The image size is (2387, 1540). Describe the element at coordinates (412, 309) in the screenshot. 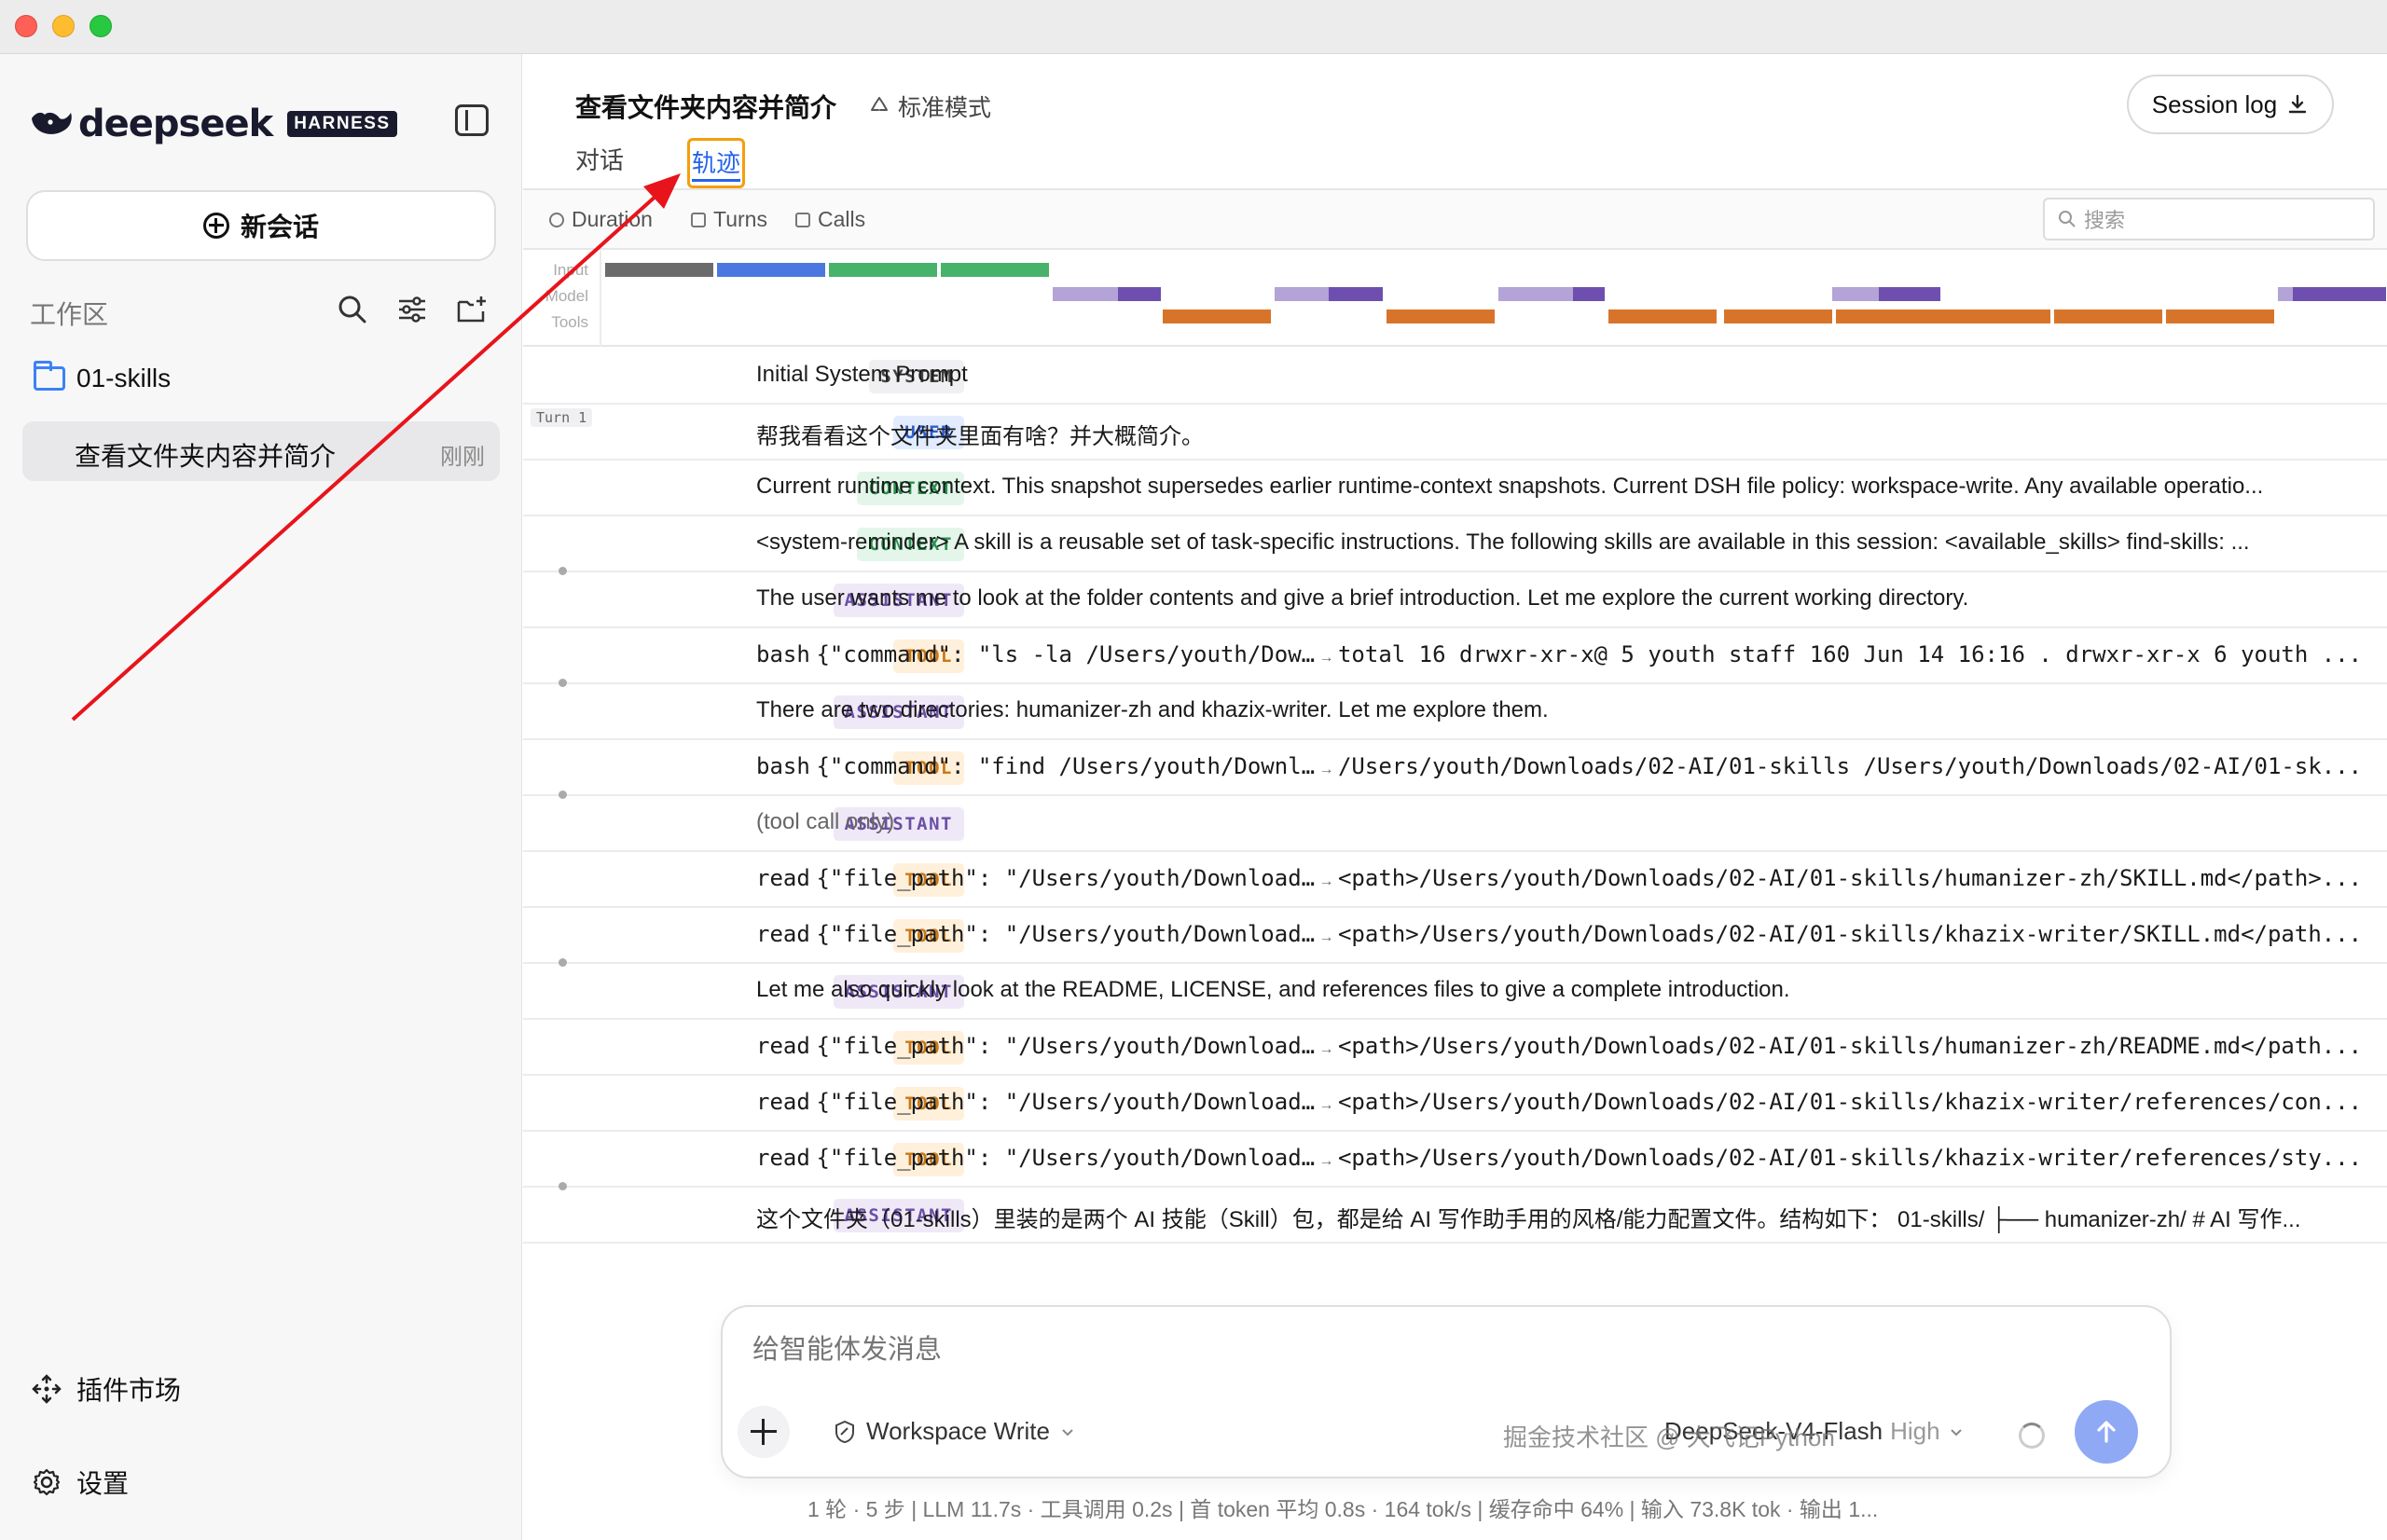

I see `filter-sliders-icon` at that location.